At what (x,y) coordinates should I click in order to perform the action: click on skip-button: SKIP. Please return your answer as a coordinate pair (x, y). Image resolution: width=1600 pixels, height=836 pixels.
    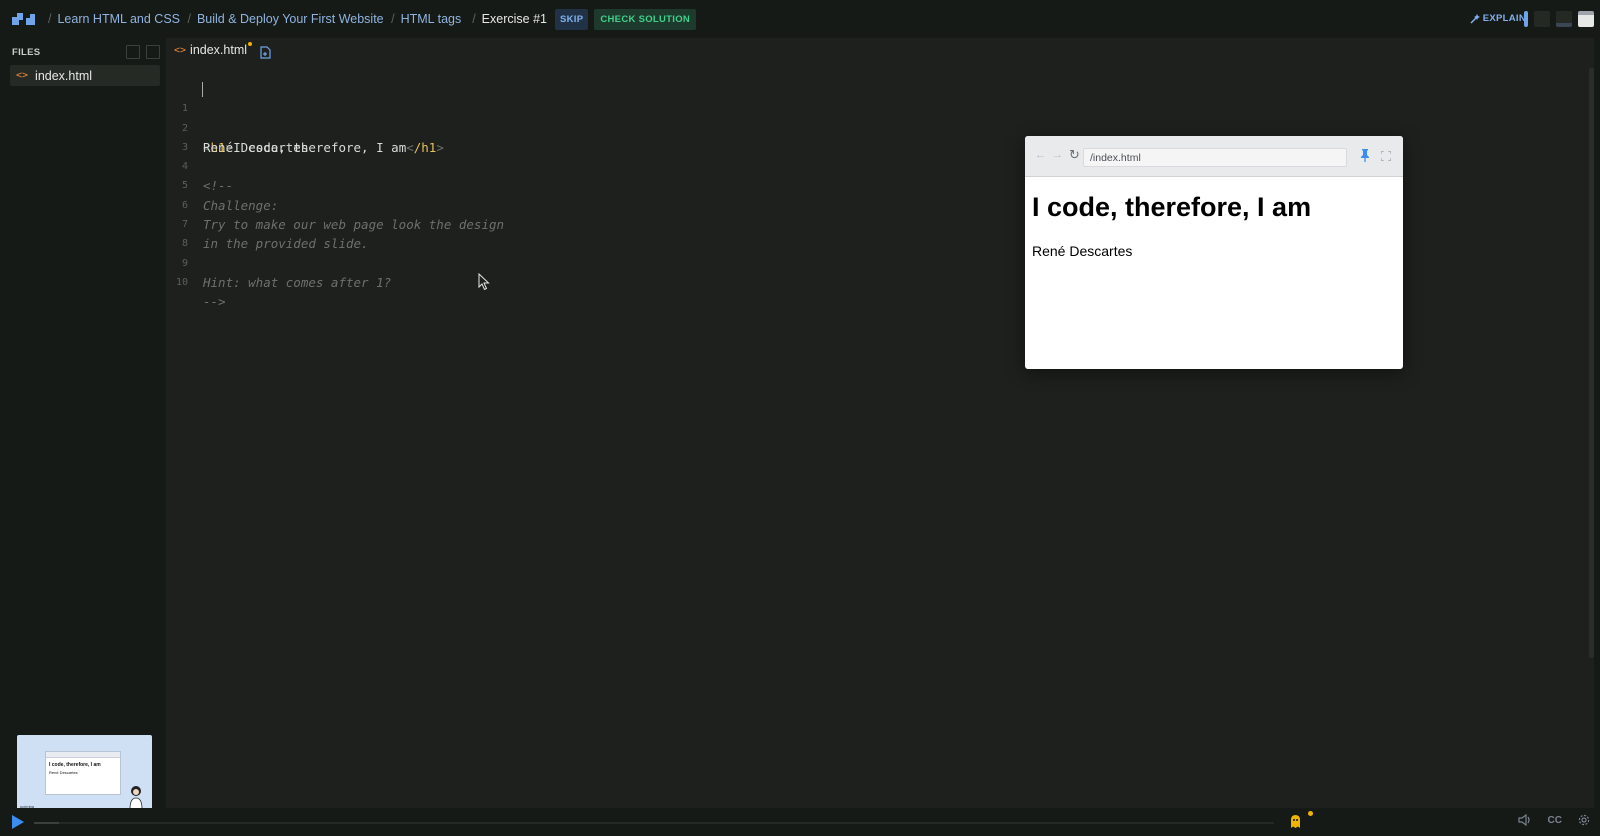
    Looking at the image, I should click on (571, 19).